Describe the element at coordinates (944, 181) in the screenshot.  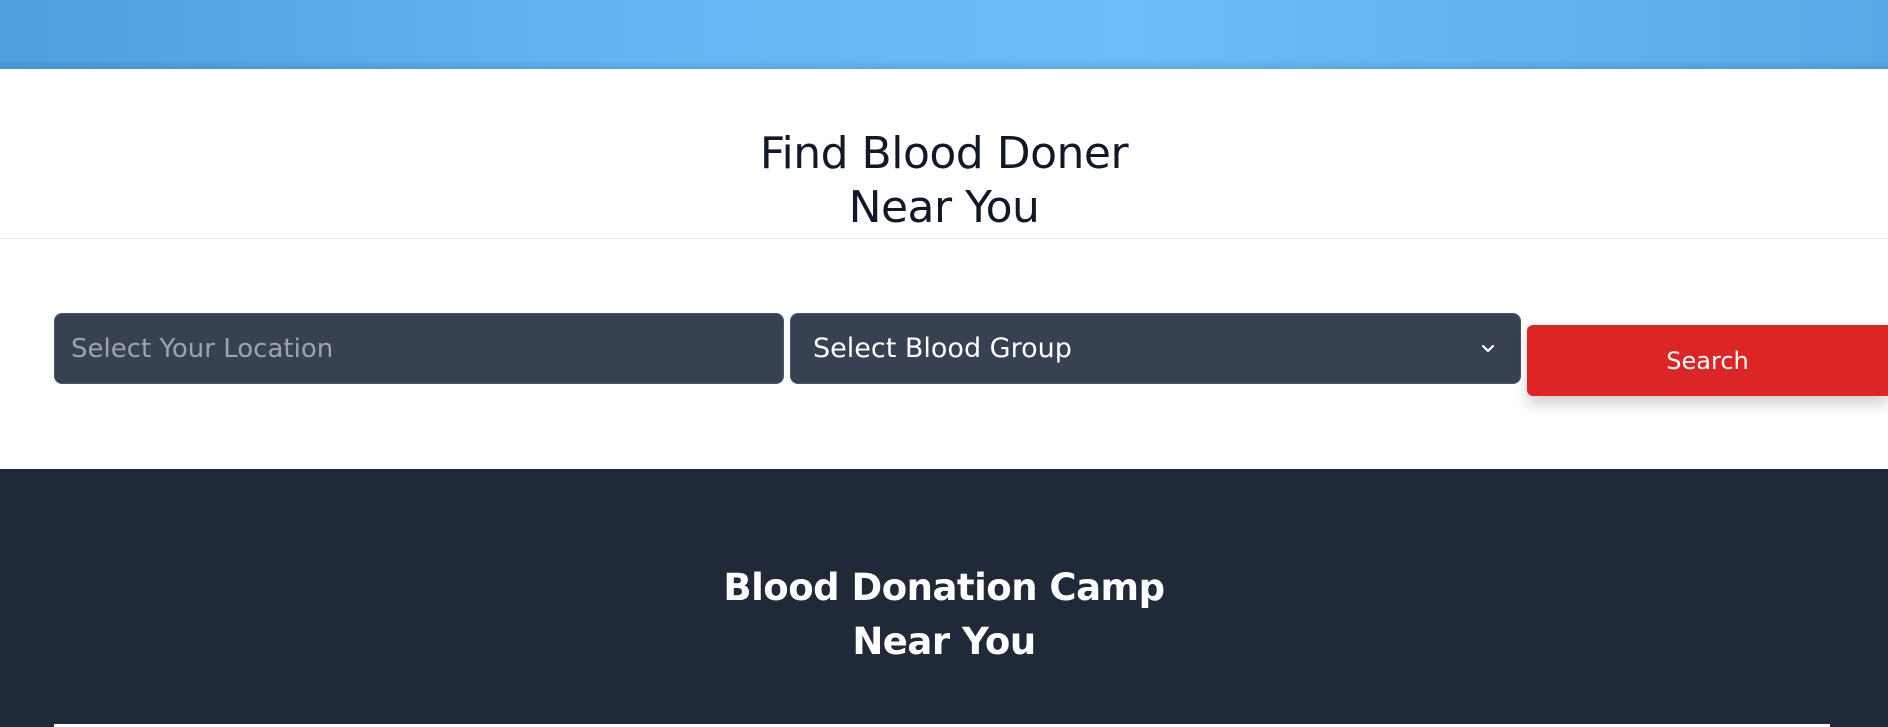
I see `find-donor-title: Find Blood Doner Near You` at that location.